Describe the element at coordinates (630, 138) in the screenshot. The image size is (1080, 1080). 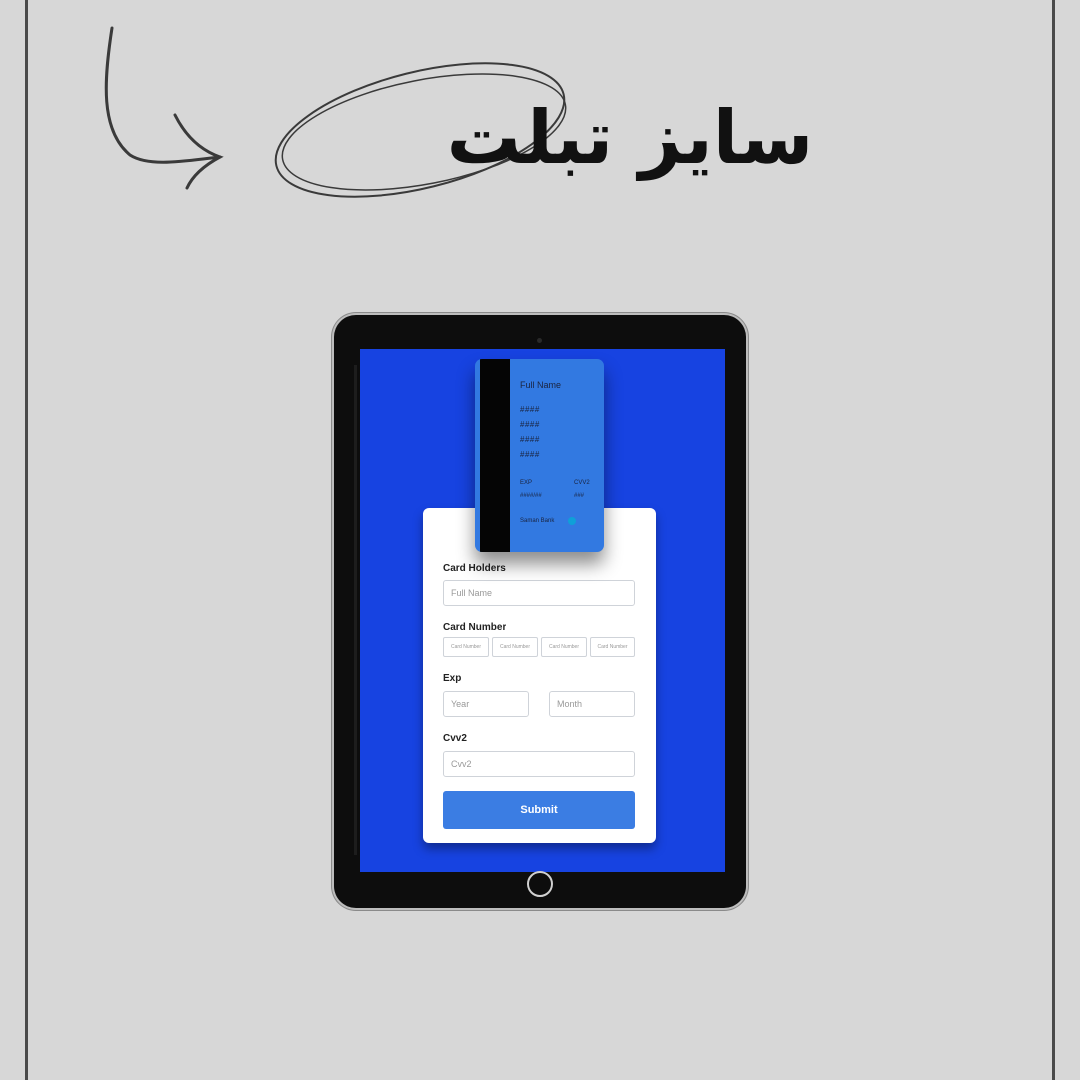
I see `page-heading: سایز تبلت` at that location.